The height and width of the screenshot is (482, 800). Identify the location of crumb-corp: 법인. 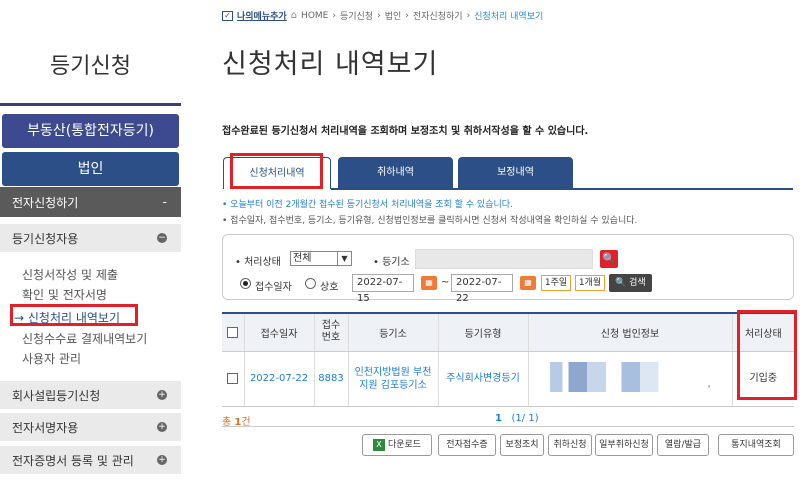
(393, 15).